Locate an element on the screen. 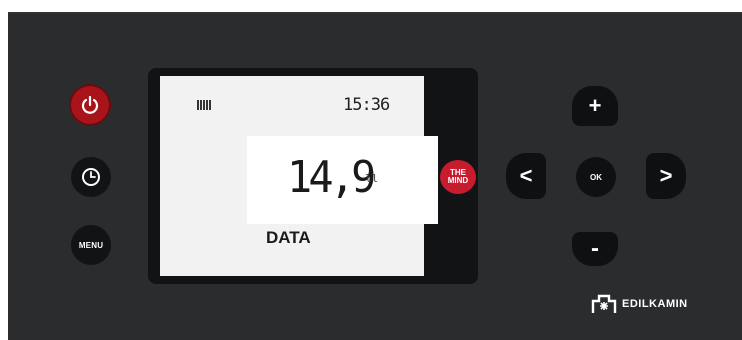 Image resolution: width=742 pixels, height=340 pixels. plus-label: + is located at coordinates (595, 105).